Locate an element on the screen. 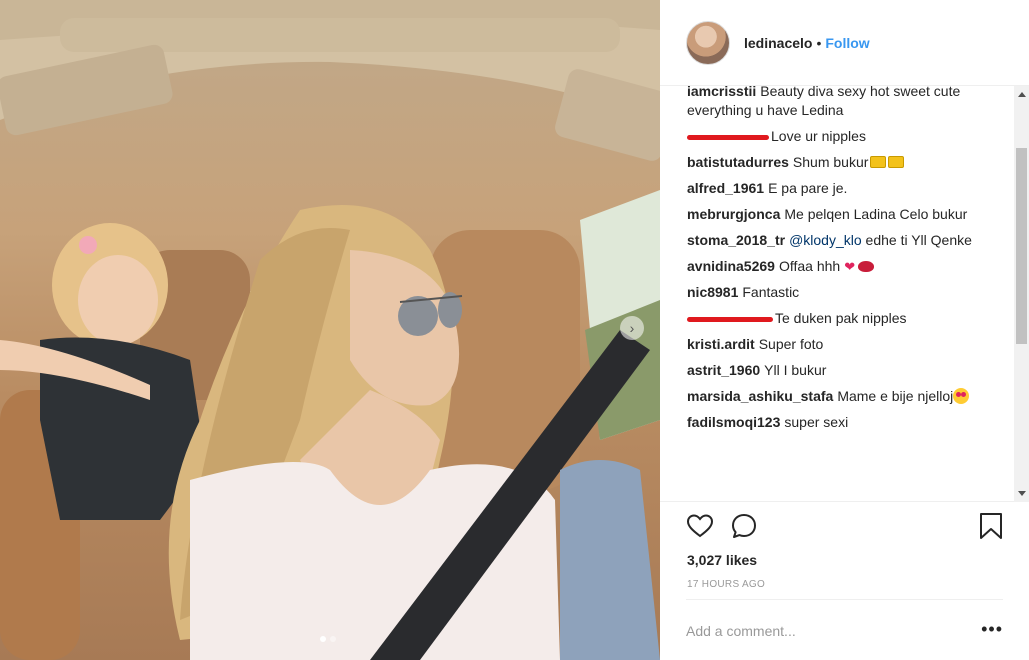 This screenshot has width=1029, height=660. comment-username: marsida_ashiku_stafa is located at coordinates (760, 396).